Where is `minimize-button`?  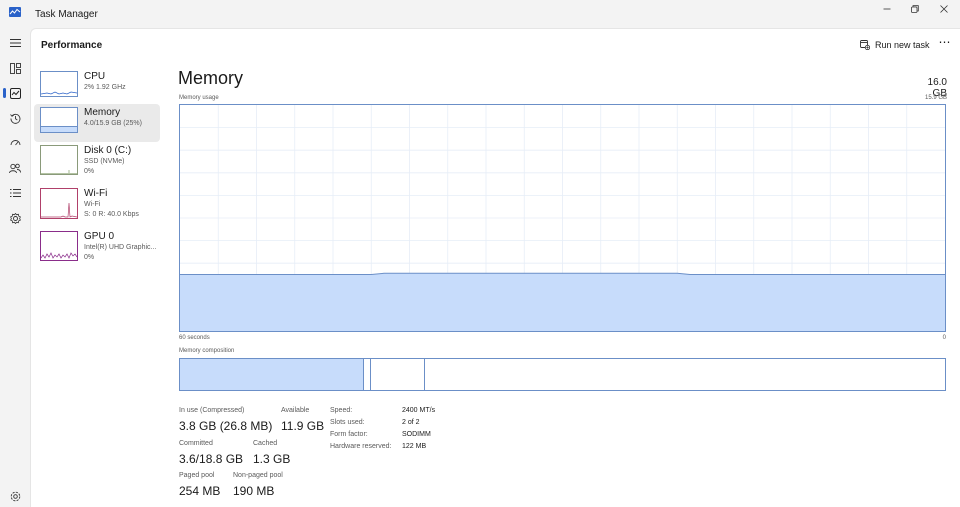
minimize-button is located at coordinates (887, 9).